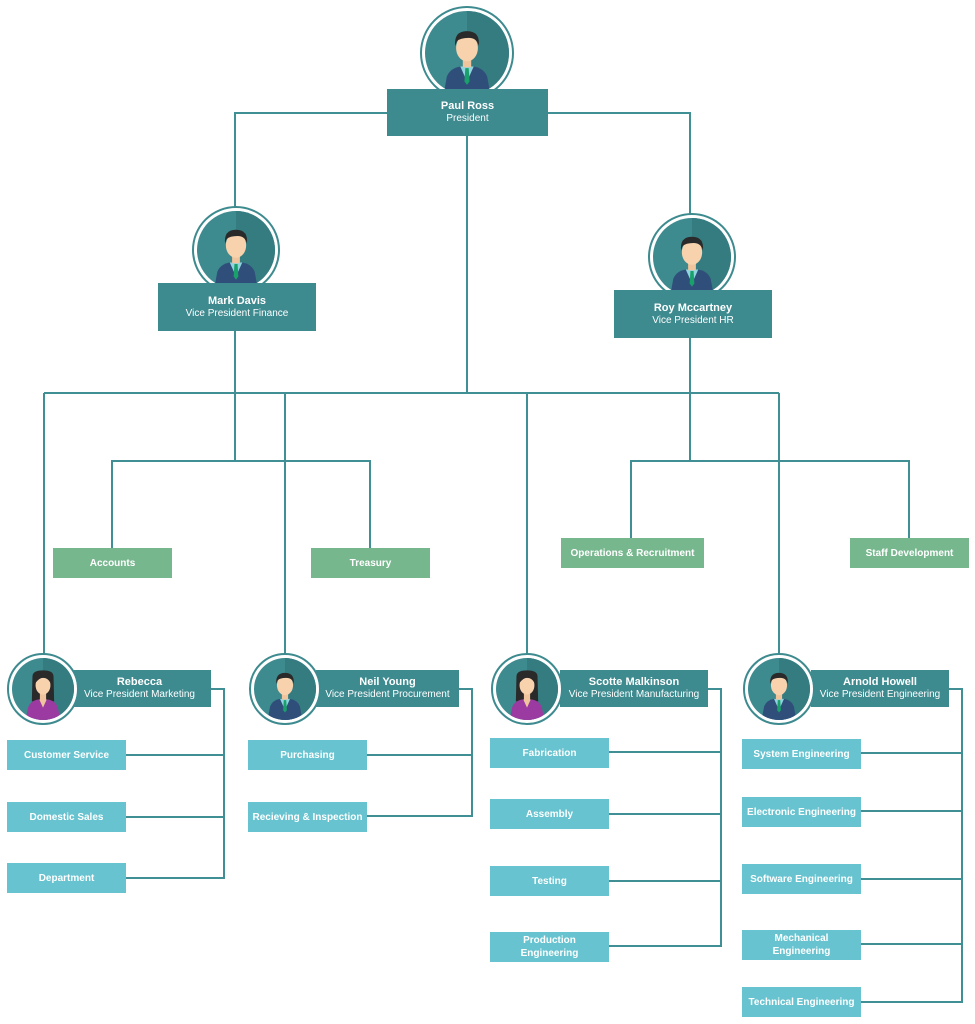  Describe the element at coordinates (619, 163) in the screenshot. I see `connector-president-hr` at that location.